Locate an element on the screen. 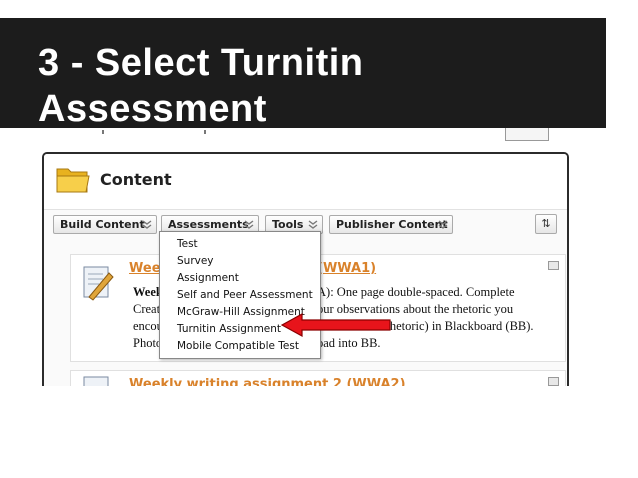 This screenshot has height=478, width=638. item-body-left-4: Photo is located at coordinates (148, 343).